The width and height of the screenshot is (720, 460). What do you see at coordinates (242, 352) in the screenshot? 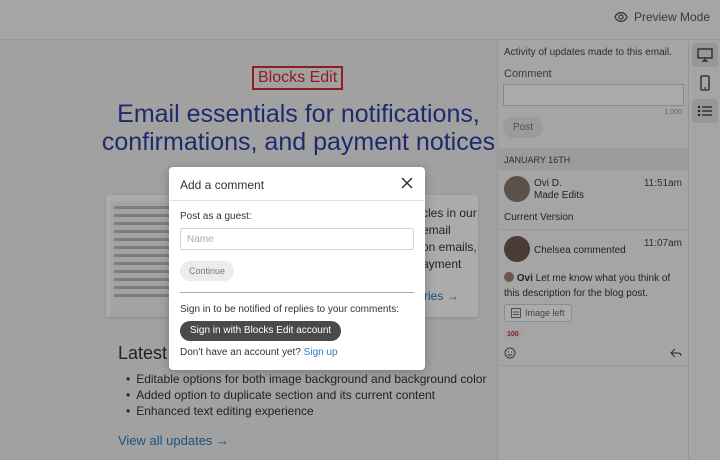
I see `signup-prompt-text: Don't have an account yet?` at bounding box center [242, 352].